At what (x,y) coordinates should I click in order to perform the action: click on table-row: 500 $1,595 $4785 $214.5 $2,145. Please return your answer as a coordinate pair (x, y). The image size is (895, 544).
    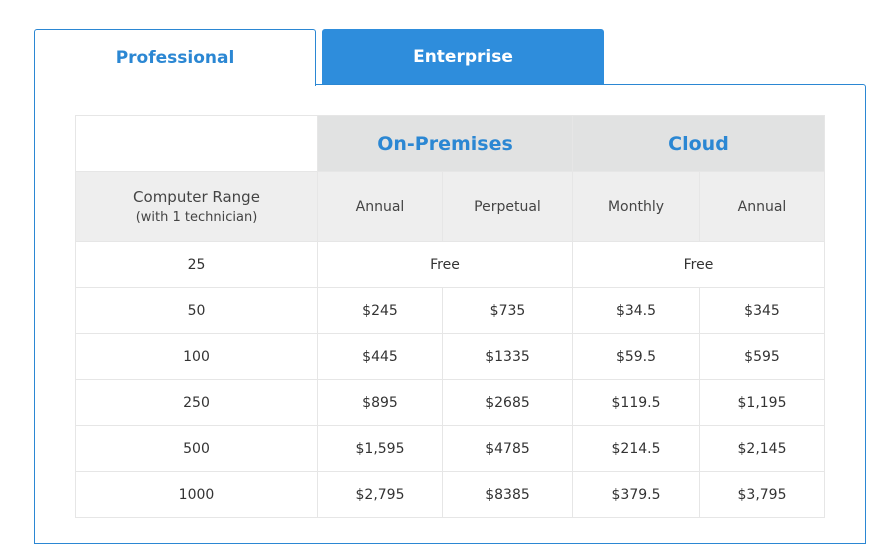
    Looking at the image, I should click on (450, 448).